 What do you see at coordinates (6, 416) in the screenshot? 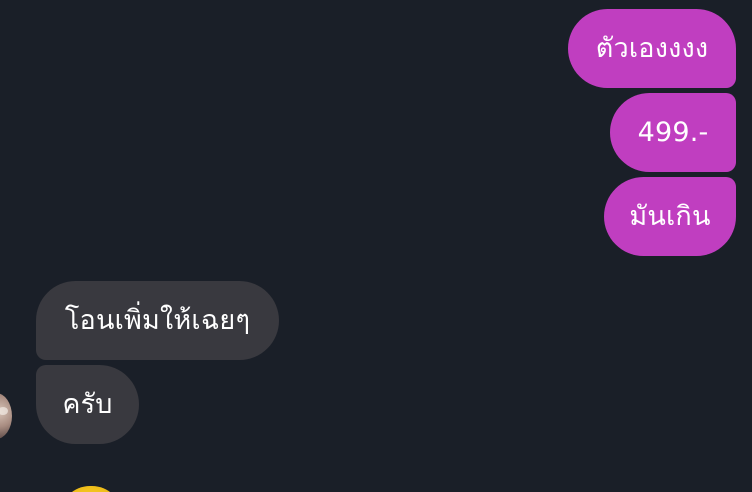
I see `sender-avatar` at bounding box center [6, 416].